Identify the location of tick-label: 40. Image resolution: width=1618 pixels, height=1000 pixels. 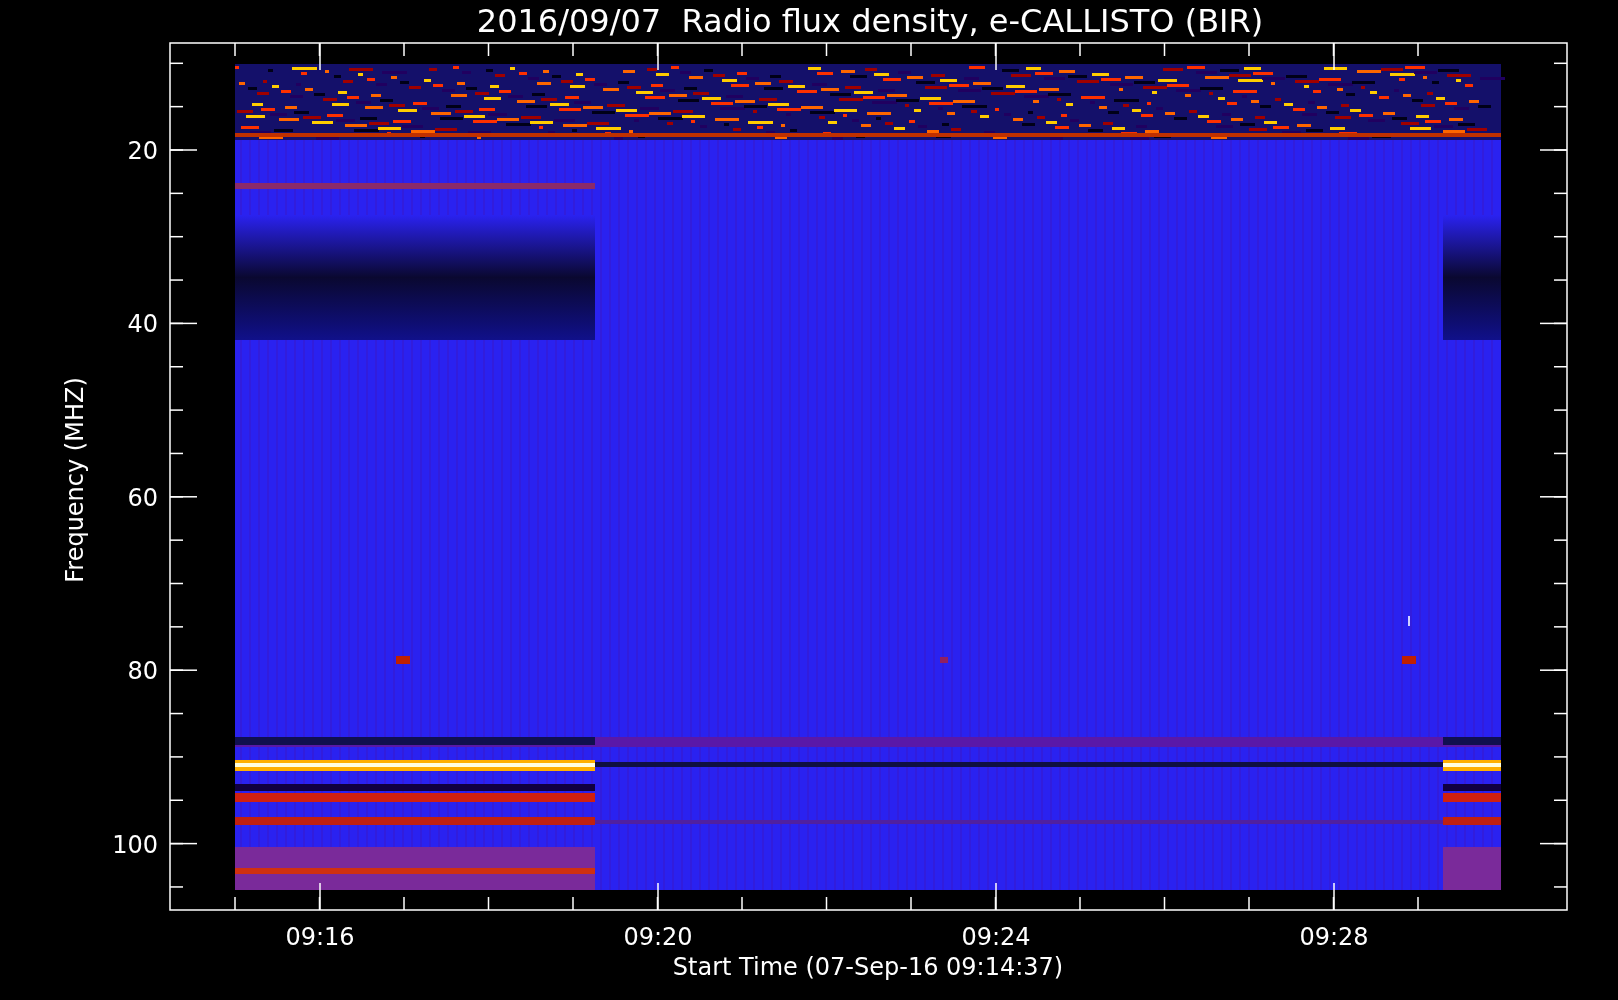
(142, 324).